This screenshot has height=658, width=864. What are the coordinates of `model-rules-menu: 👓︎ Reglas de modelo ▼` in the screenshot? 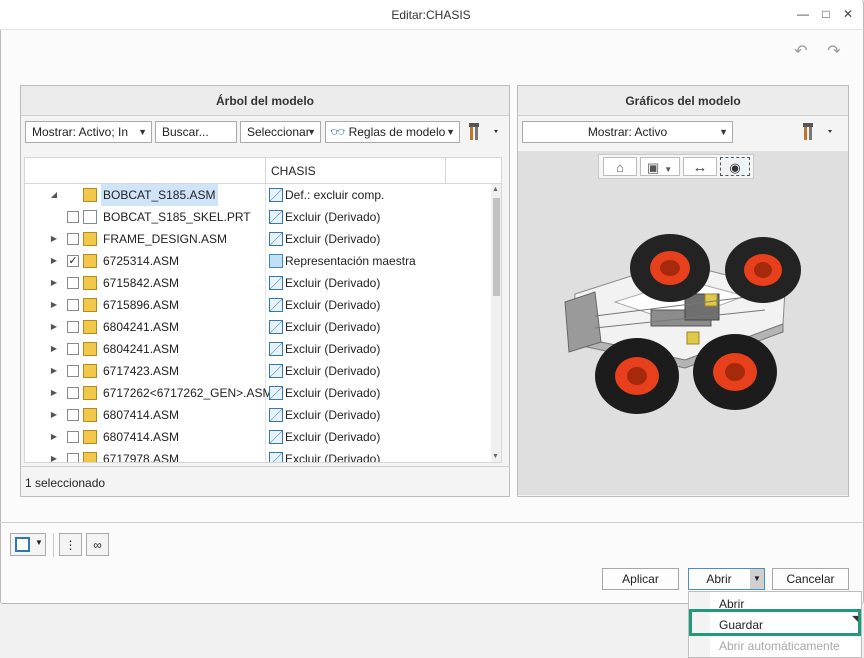 It's located at (392, 132).